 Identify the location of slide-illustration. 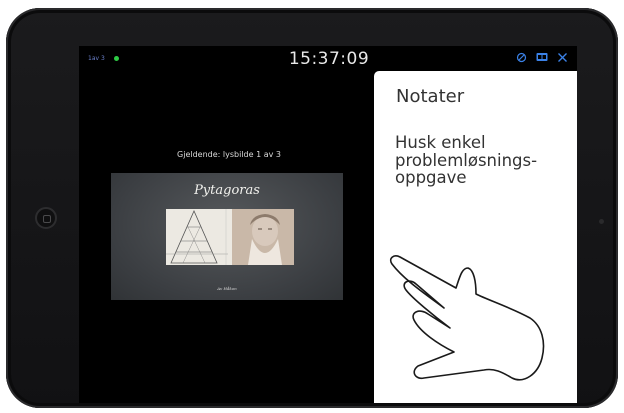
(230, 237).